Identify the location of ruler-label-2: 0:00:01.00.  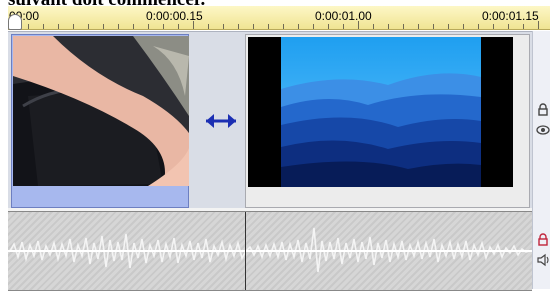
(343, 16).